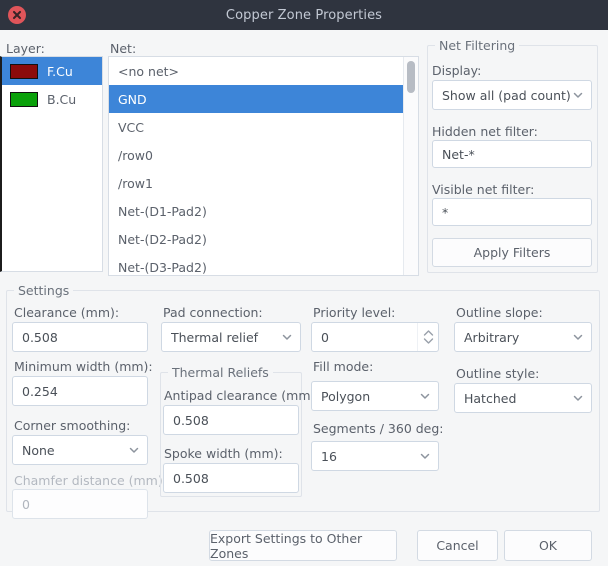 Image resolution: width=608 pixels, height=566 pixels. What do you see at coordinates (263, 264) in the screenshot?
I see `net-list-item-d3-pad2: Net-(D3-Pad2)` at bounding box center [263, 264].